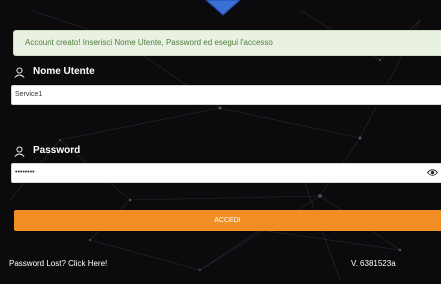 This screenshot has height=284, width=441. I want to click on logo-icon, so click(223, 8).